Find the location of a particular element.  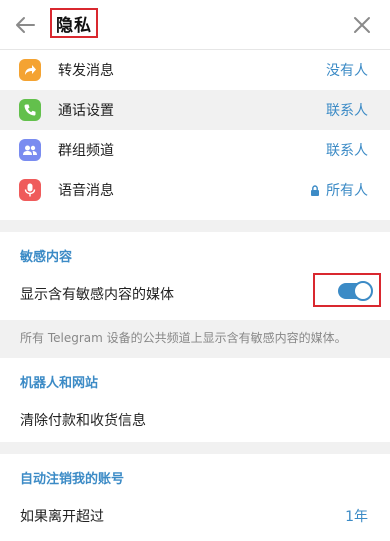

auto-delete-label: 如果离开超过 is located at coordinates (62, 517).